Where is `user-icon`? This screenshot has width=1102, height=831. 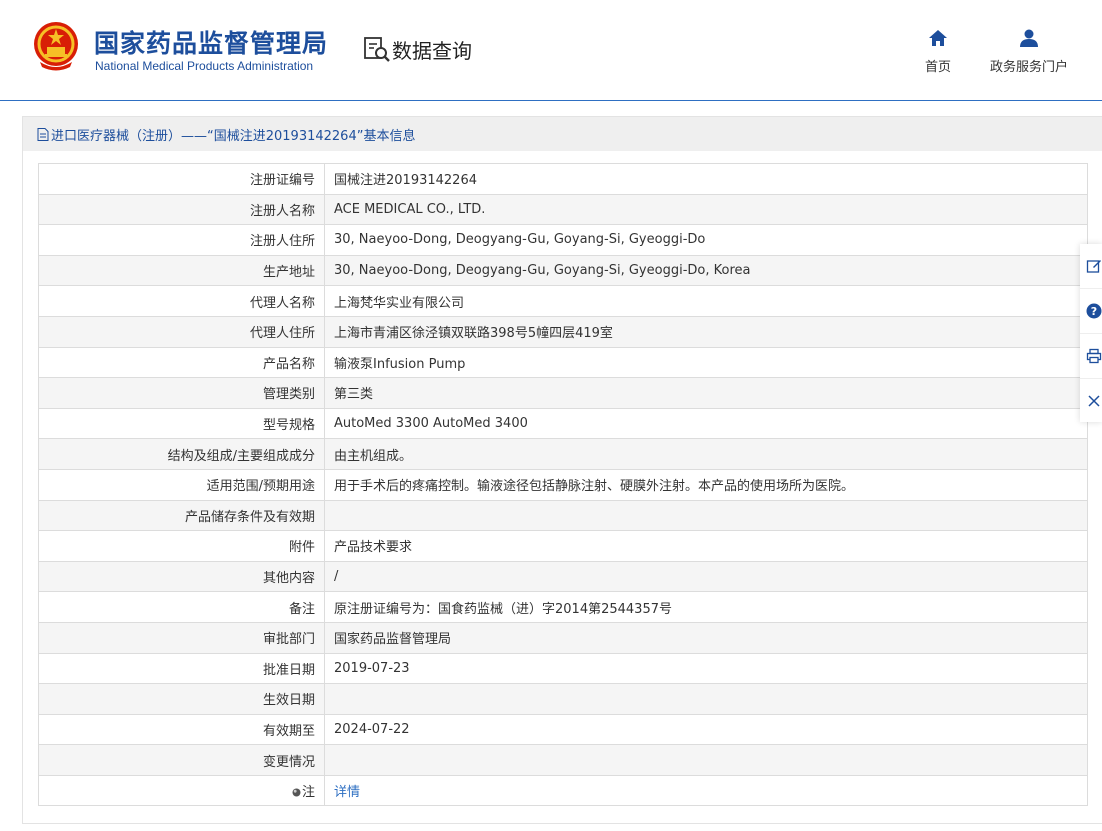
user-icon is located at coordinates (1029, 38).